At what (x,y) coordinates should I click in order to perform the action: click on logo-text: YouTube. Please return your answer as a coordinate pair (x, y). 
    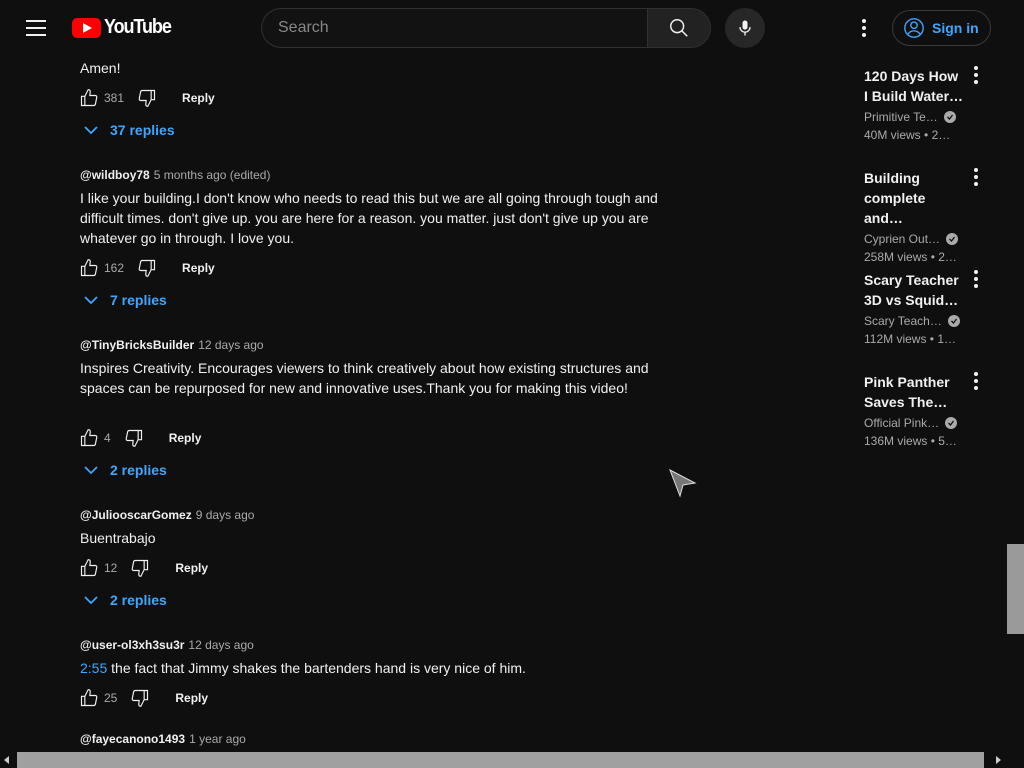
    Looking at the image, I should click on (138, 27).